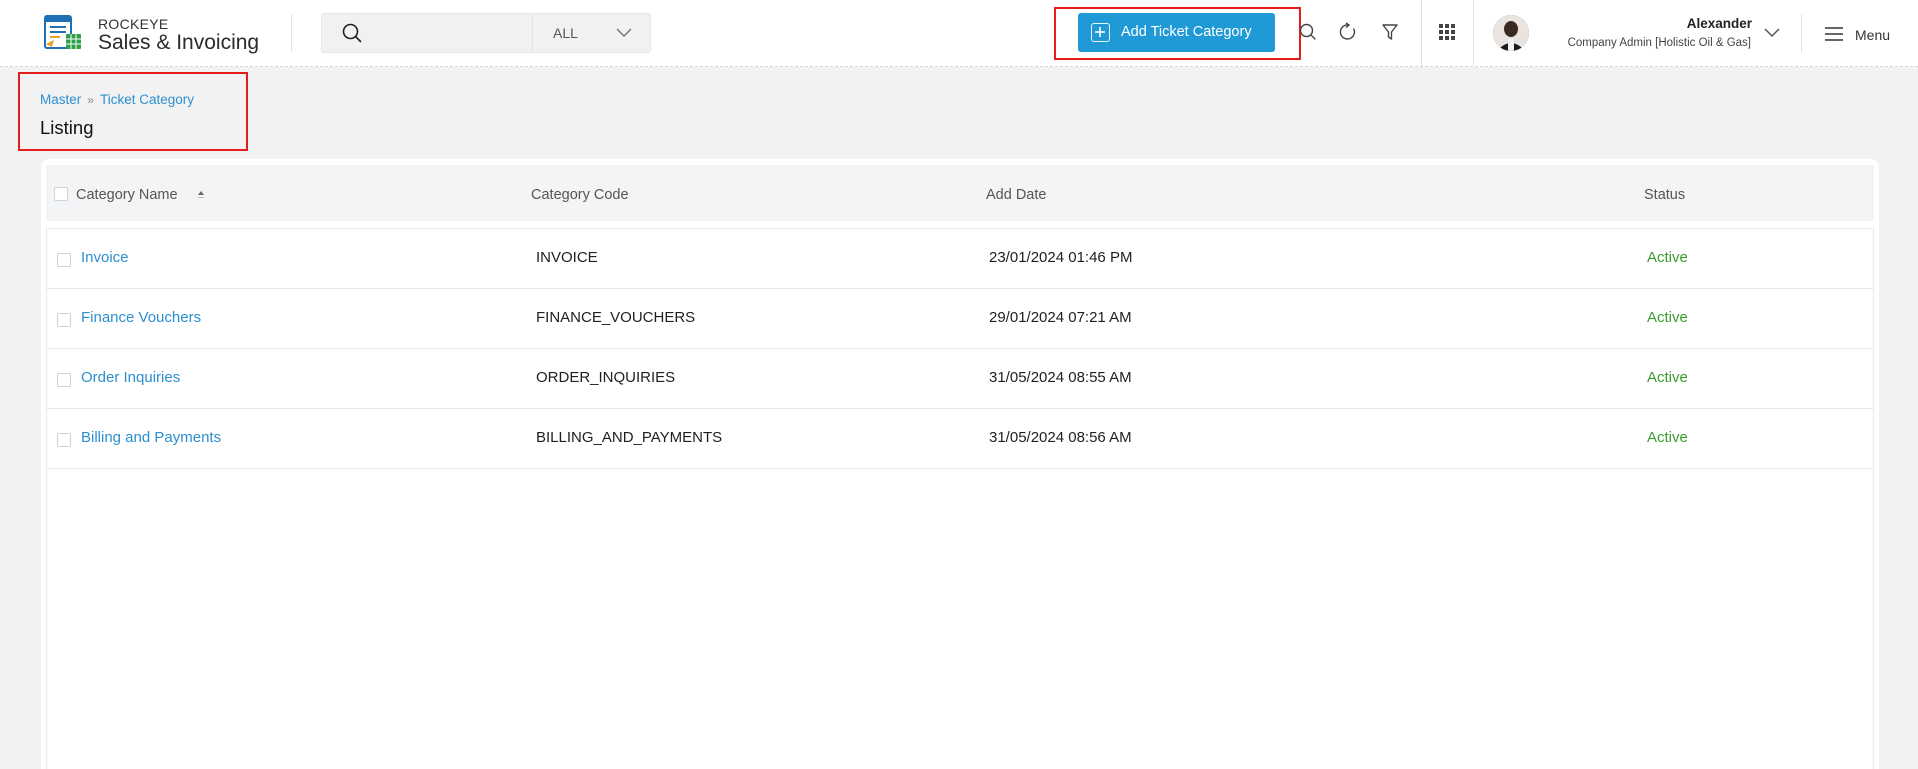  What do you see at coordinates (201, 195) in the screenshot?
I see `sort-icon` at bounding box center [201, 195].